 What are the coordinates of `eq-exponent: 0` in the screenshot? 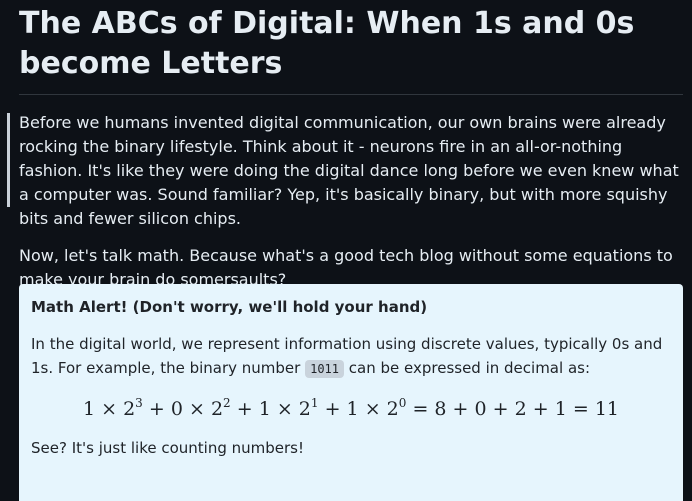 It's located at (402, 403).